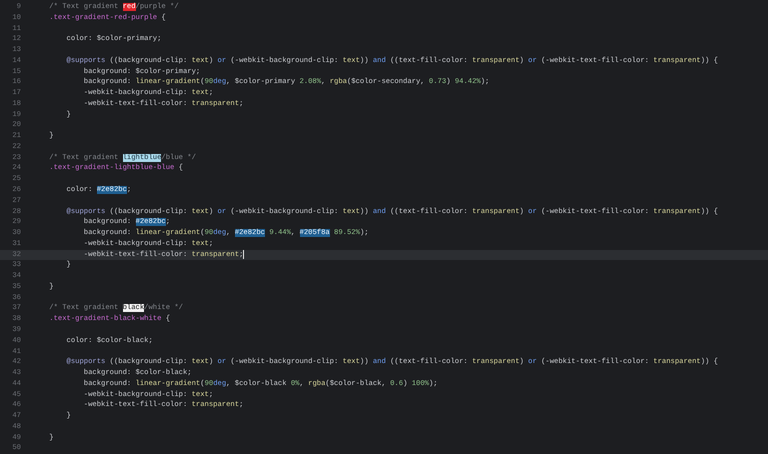 The width and height of the screenshot is (768, 454). Describe the element at coordinates (243, 255) in the screenshot. I see `text-cursor` at that location.